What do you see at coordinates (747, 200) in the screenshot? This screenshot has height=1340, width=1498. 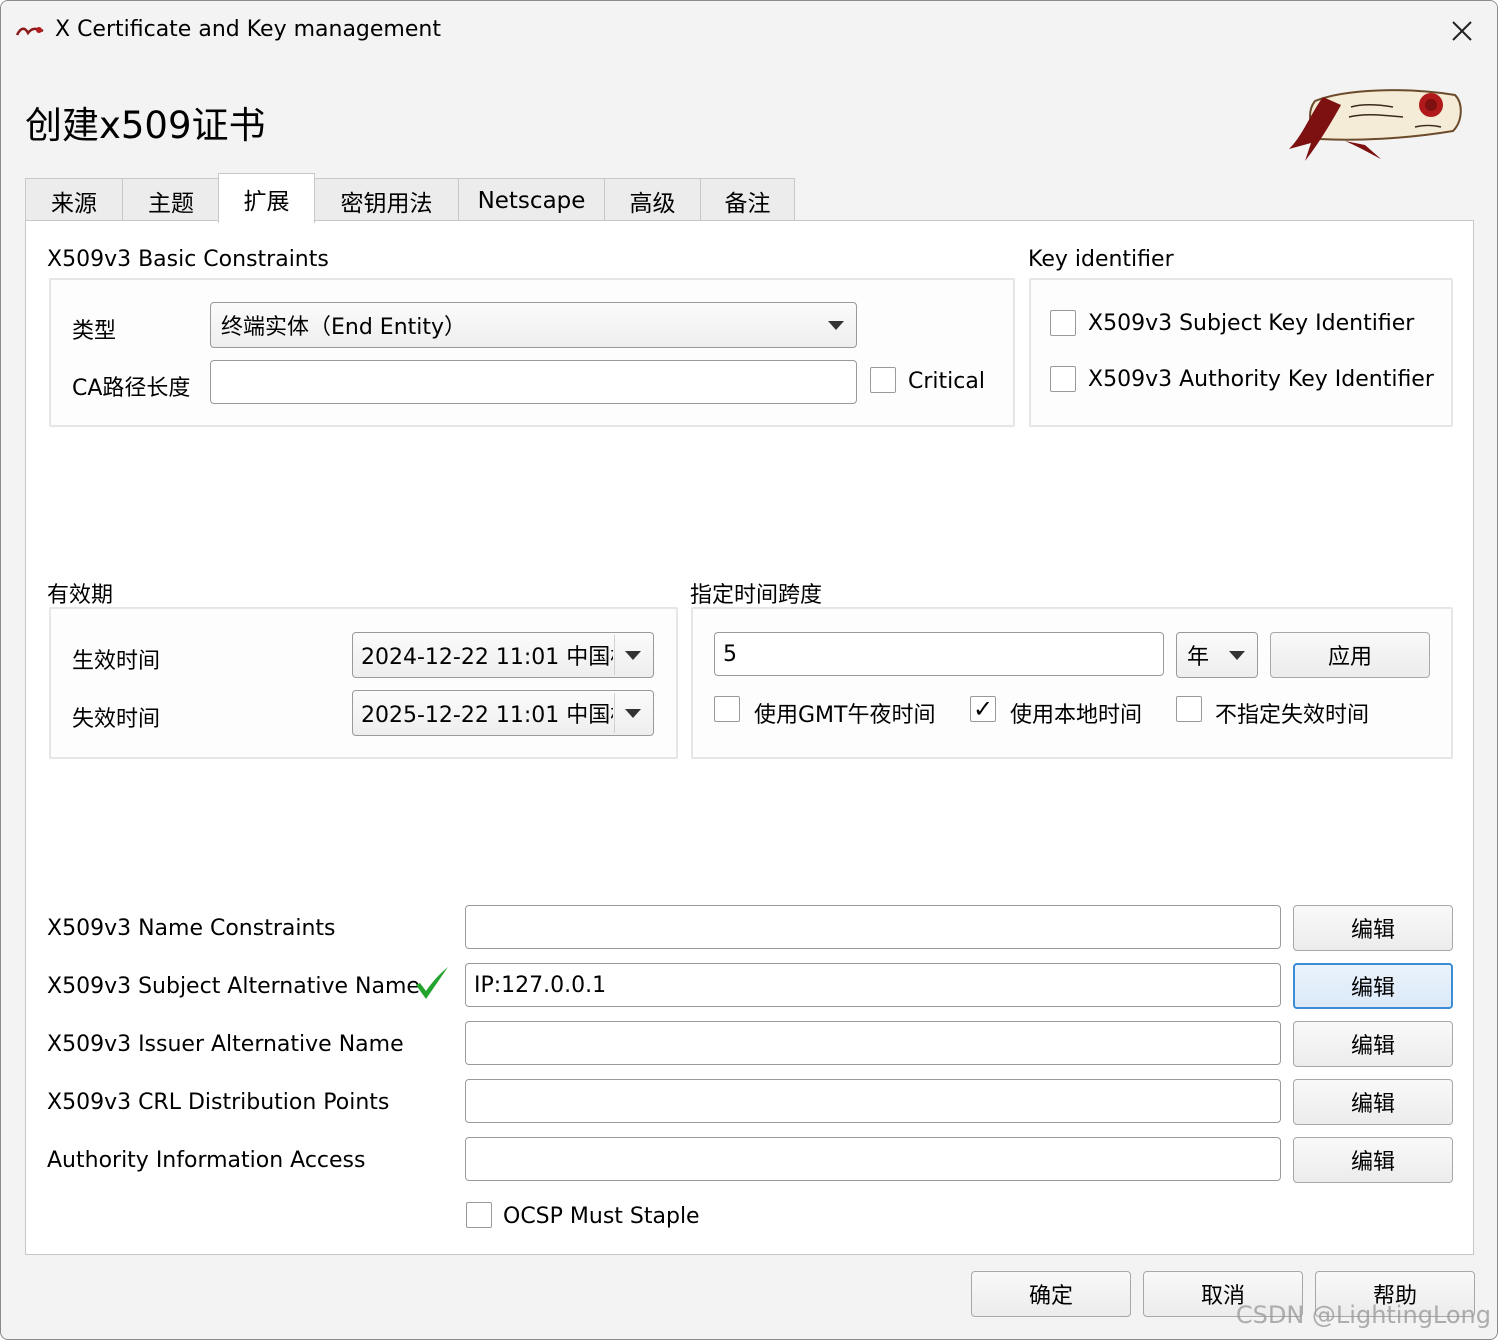 I see `tab-comment: 备注` at bounding box center [747, 200].